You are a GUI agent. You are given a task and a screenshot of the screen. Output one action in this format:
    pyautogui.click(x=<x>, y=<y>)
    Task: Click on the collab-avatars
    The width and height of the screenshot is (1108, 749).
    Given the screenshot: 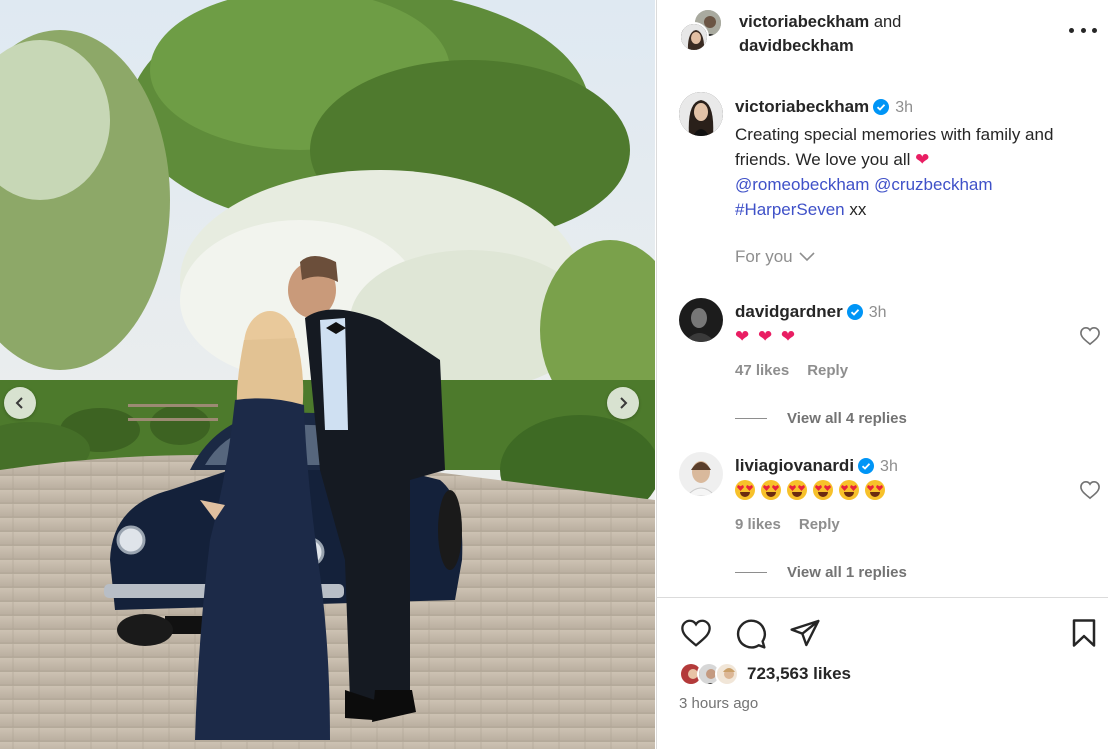 What is the action you would take?
    pyautogui.click(x=702, y=31)
    